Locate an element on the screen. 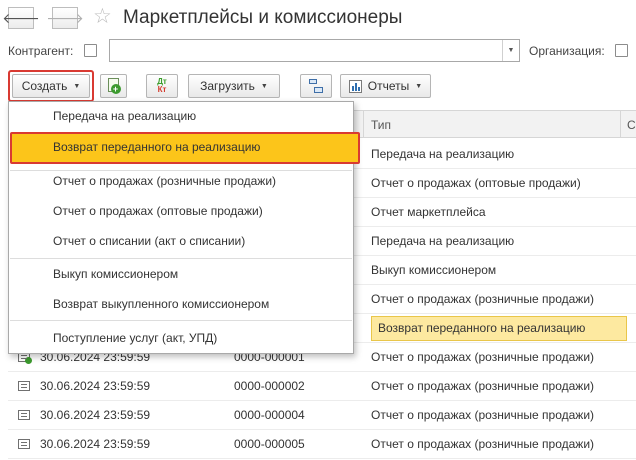  cell-type: Возврат переданного на реализацию is located at coordinates (482, 328).